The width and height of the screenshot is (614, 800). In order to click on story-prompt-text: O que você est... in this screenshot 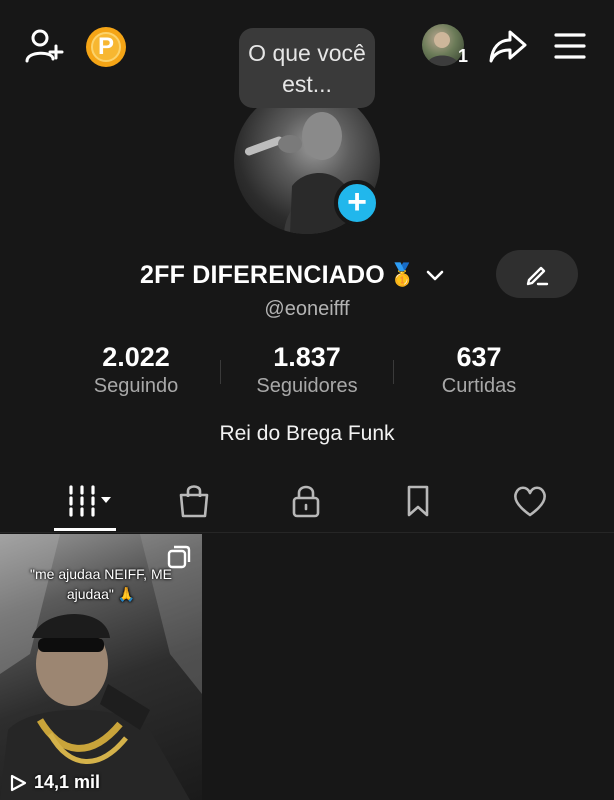, I will do `click(307, 68)`.